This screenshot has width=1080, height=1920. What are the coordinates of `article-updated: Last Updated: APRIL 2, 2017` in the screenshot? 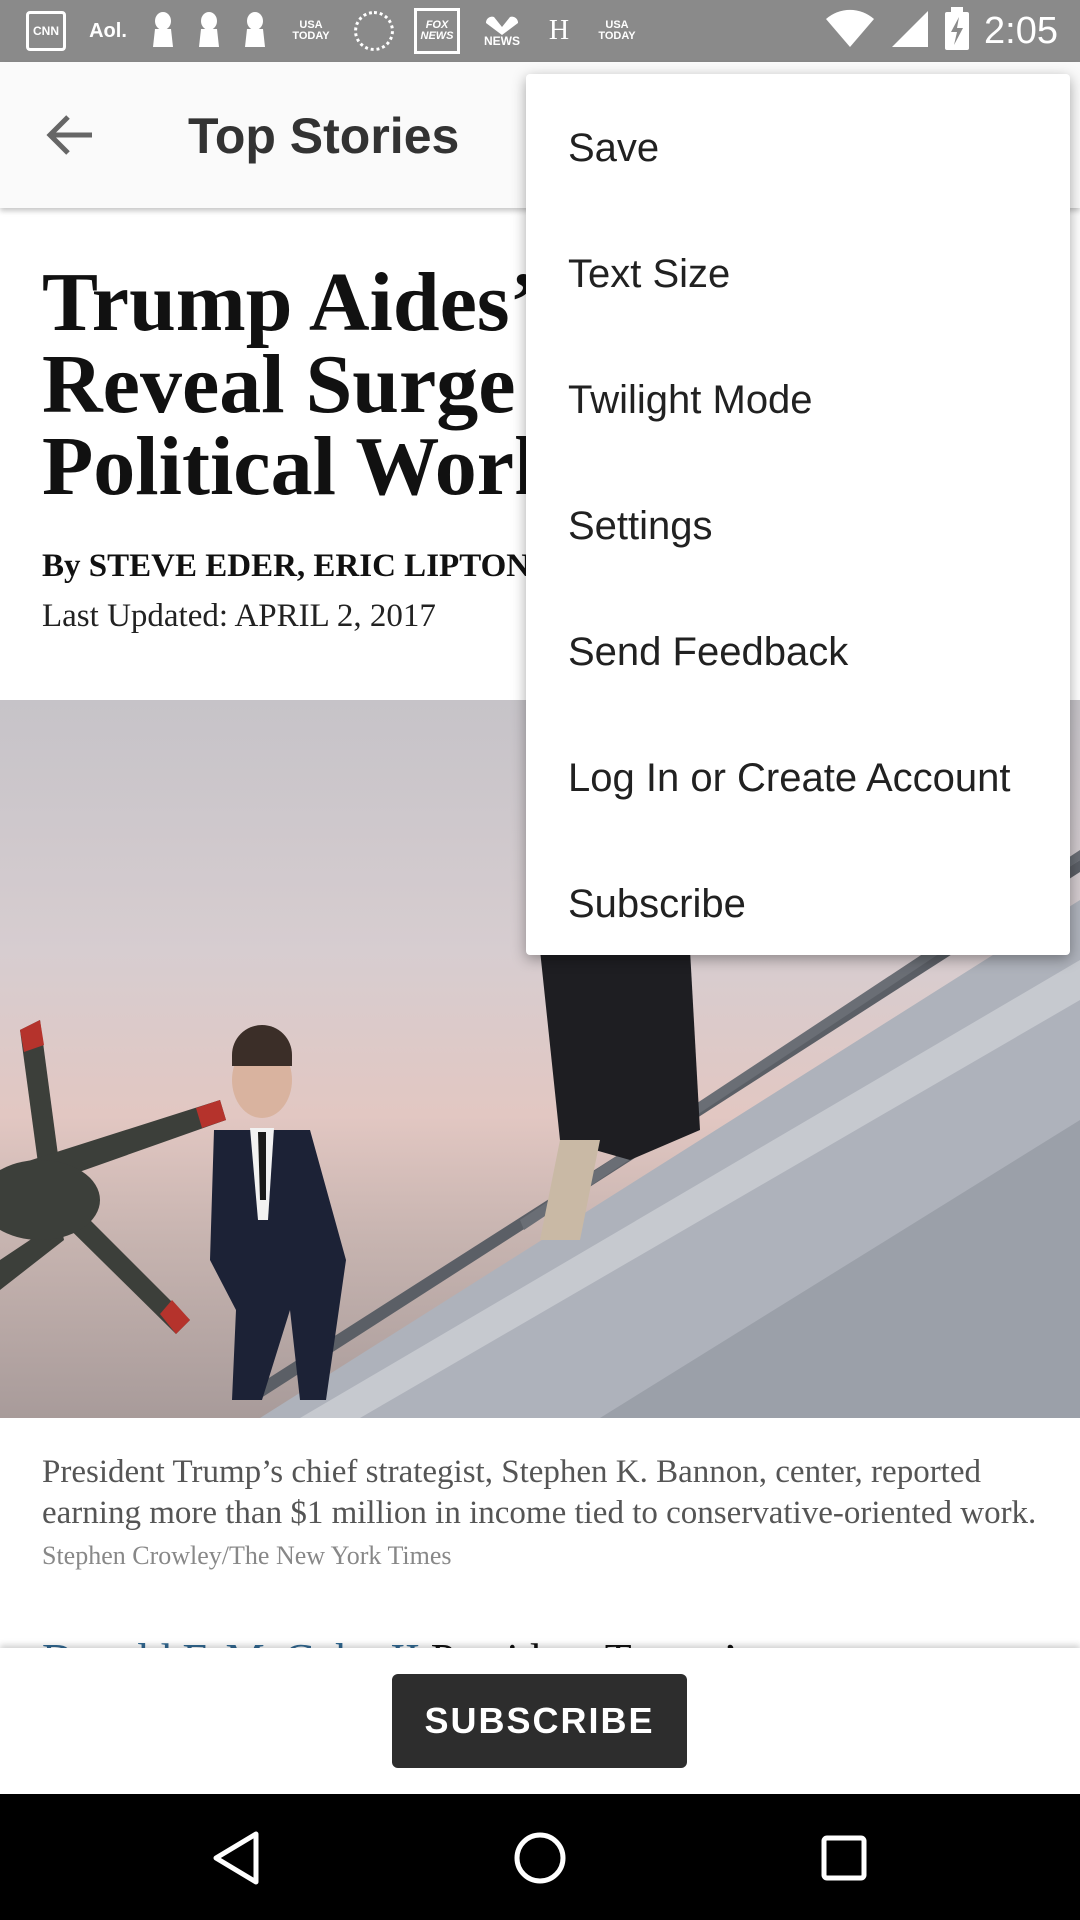 It's located at (239, 616).